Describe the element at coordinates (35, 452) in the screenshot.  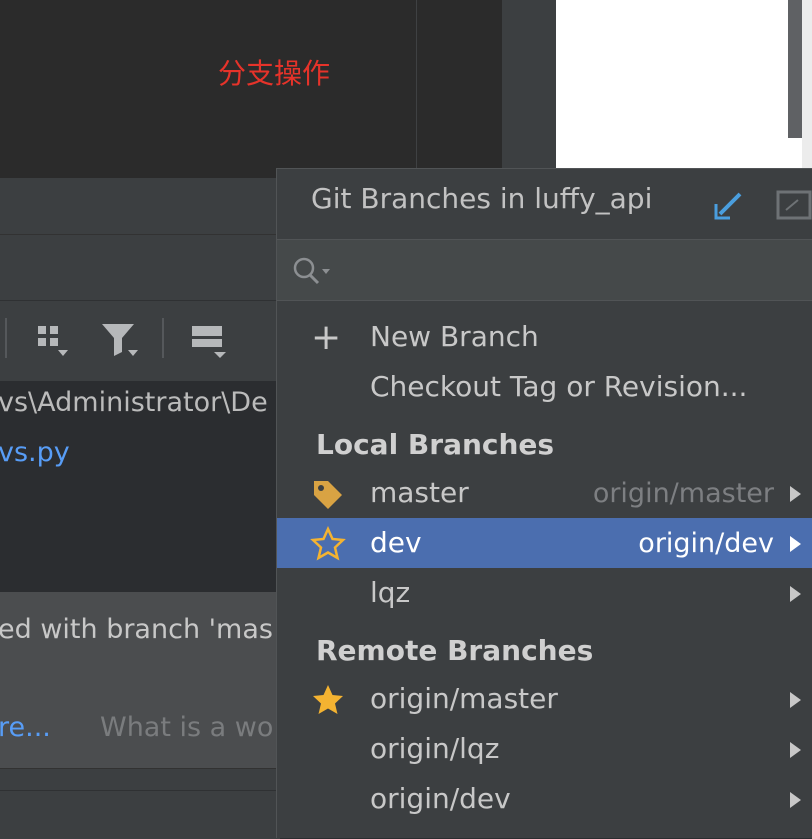
I see `file-link: vs.py` at that location.